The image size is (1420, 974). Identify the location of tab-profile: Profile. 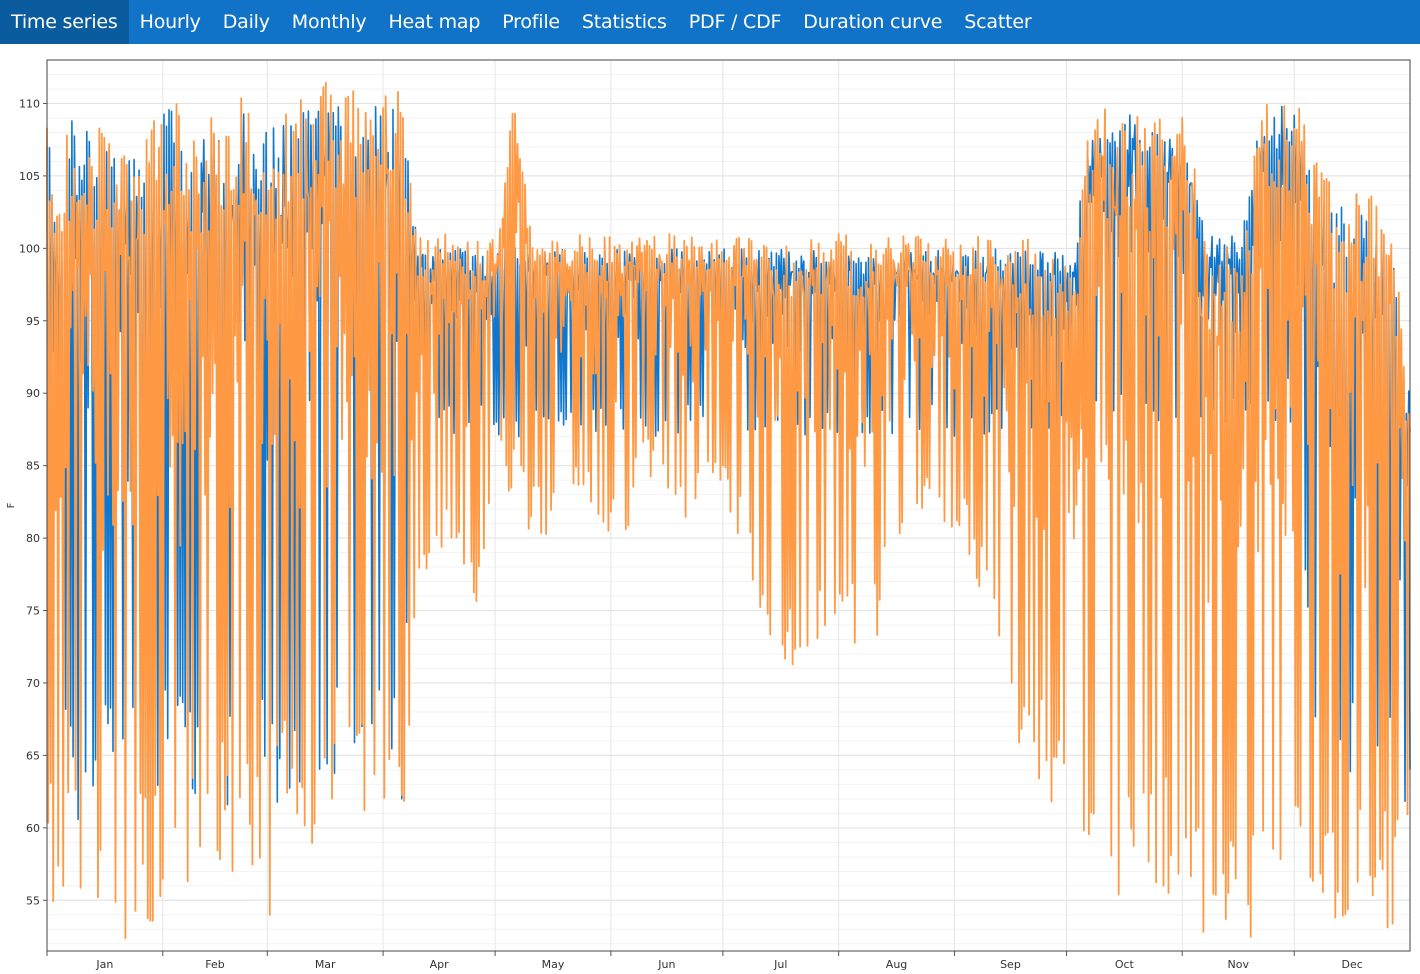
(531, 22).